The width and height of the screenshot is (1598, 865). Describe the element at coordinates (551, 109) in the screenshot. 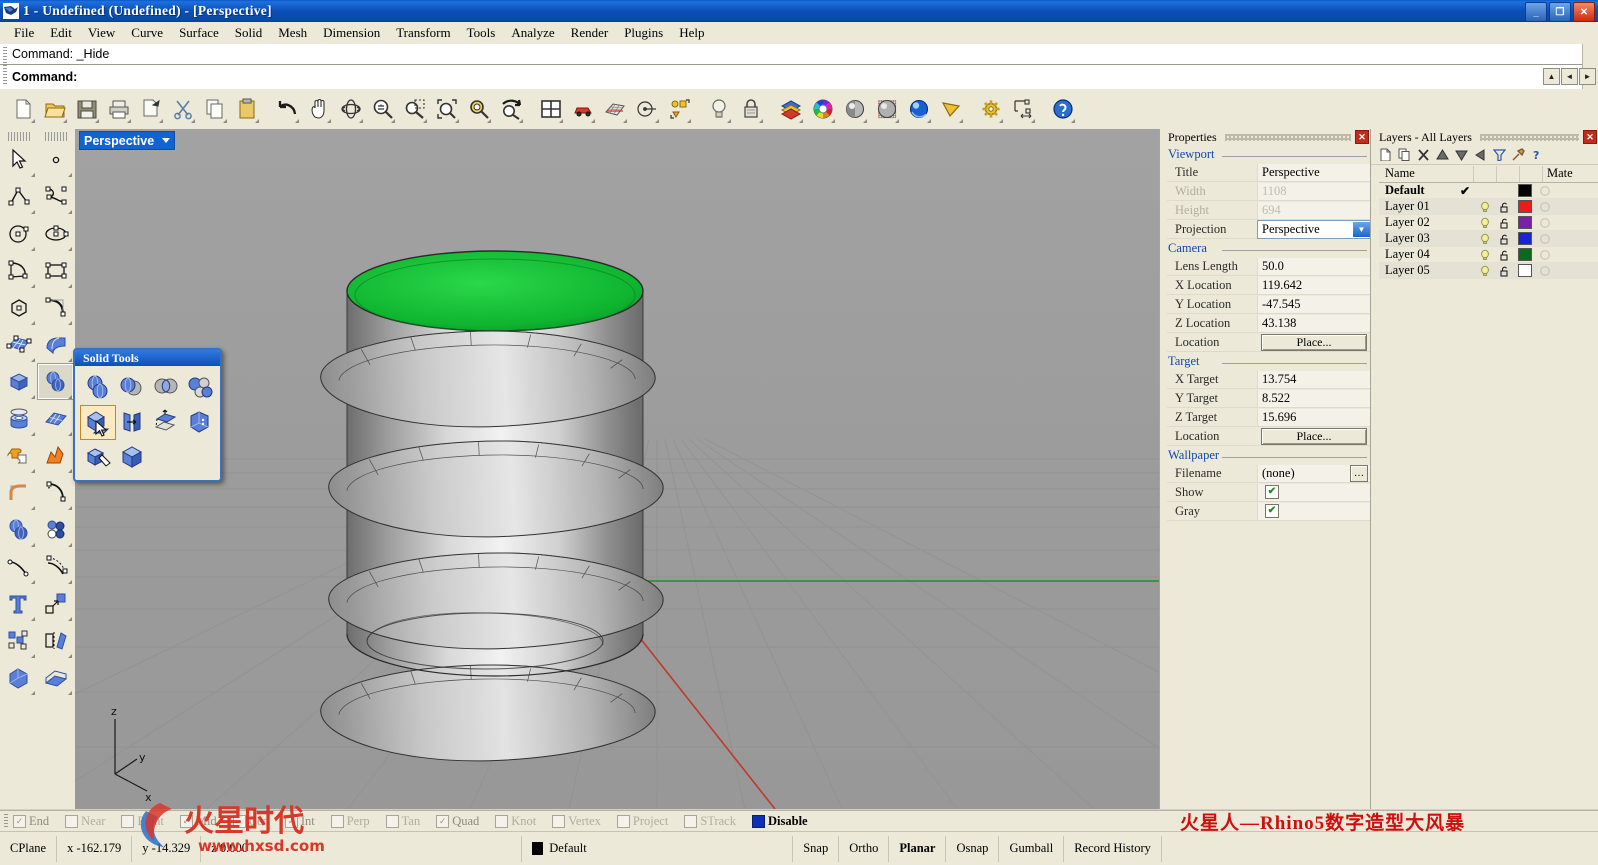

I see `four-view-button` at that location.